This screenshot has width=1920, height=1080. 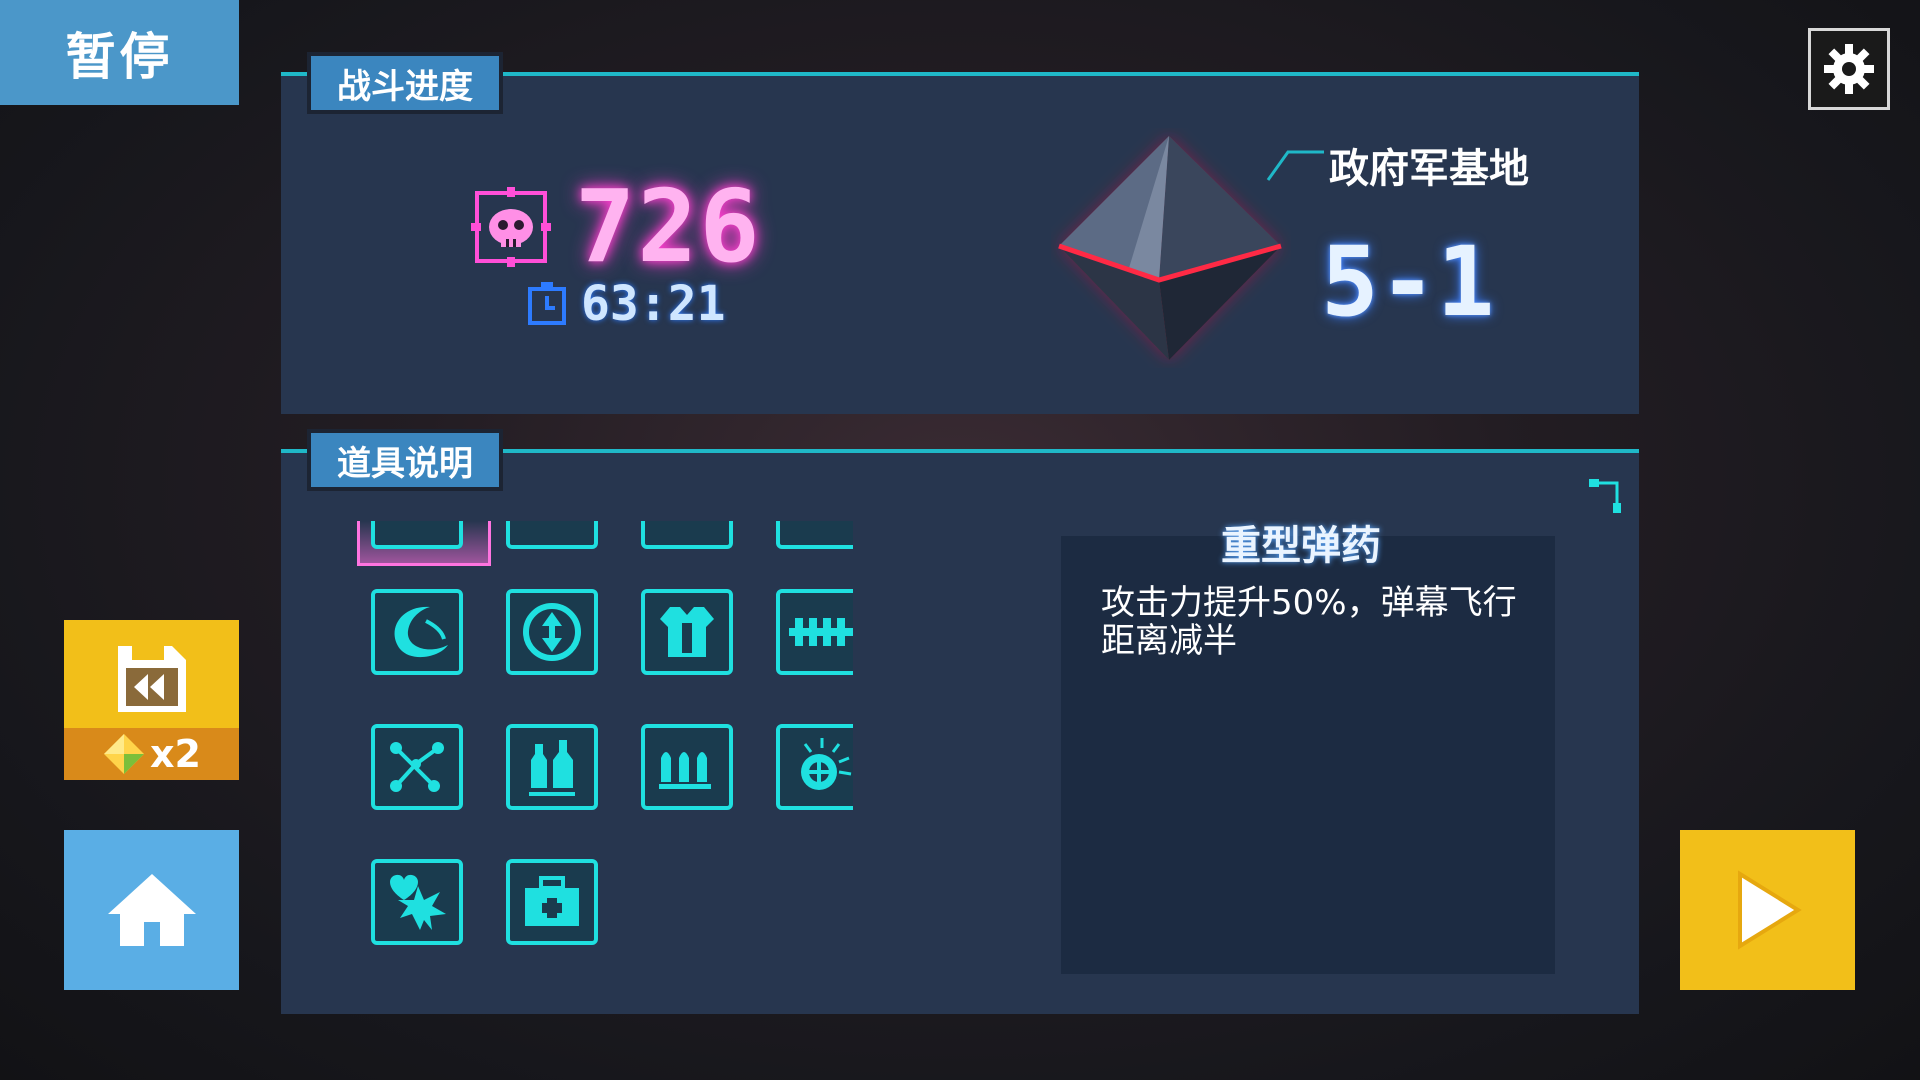 I want to click on home-button, so click(x=151, y=910).